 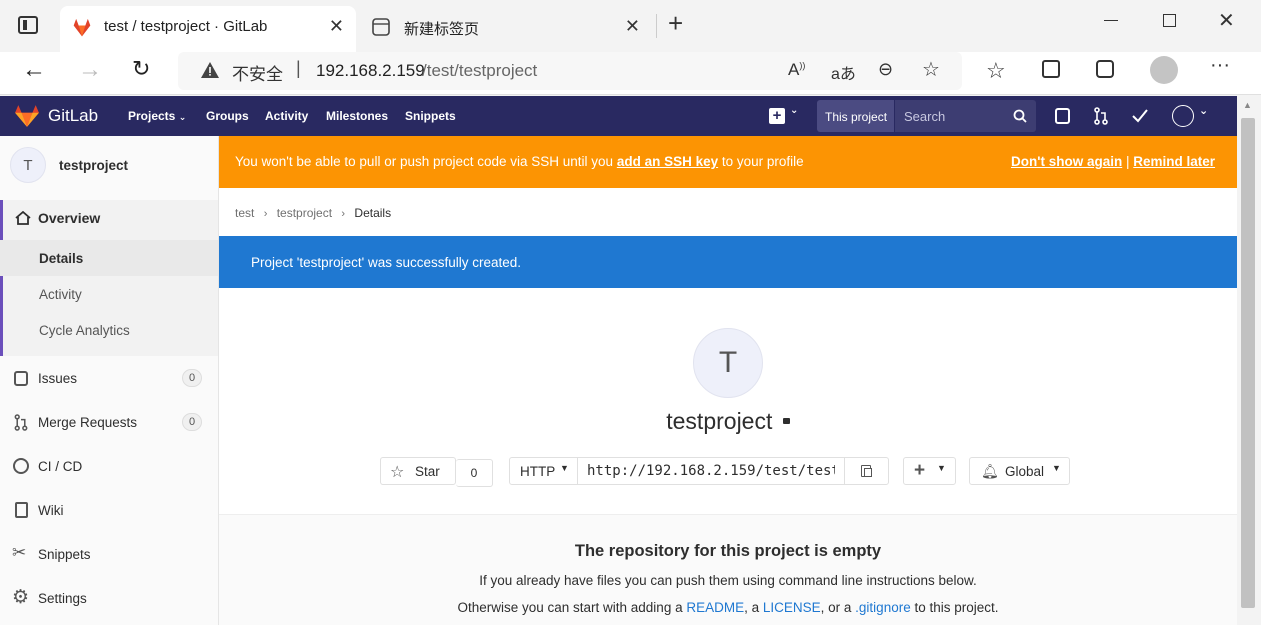 What do you see at coordinates (1169, 20) in the screenshot?
I see `maximize-icon` at bounding box center [1169, 20].